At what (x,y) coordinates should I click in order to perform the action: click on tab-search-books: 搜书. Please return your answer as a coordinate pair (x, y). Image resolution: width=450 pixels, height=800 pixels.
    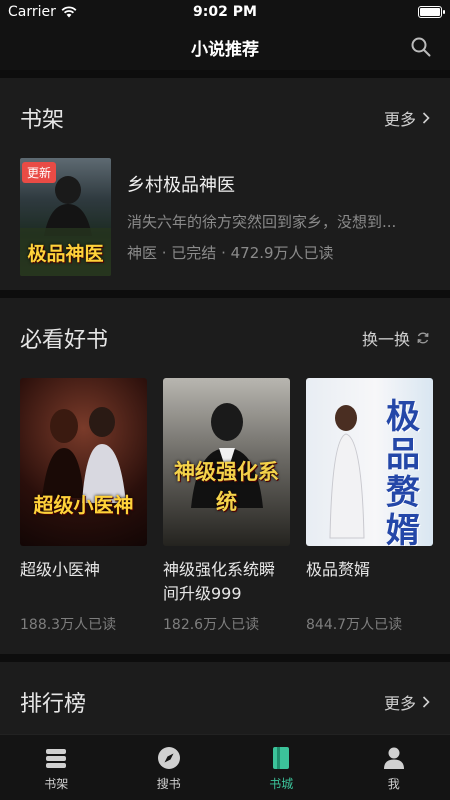
    Looking at the image, I should click on (169, 767).